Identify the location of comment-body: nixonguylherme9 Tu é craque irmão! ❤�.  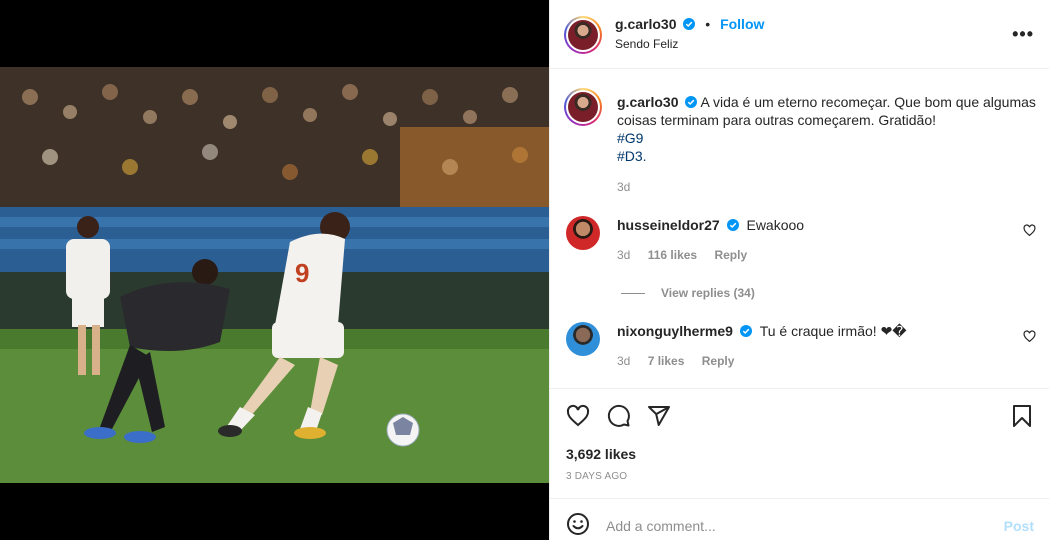
(762, 331).